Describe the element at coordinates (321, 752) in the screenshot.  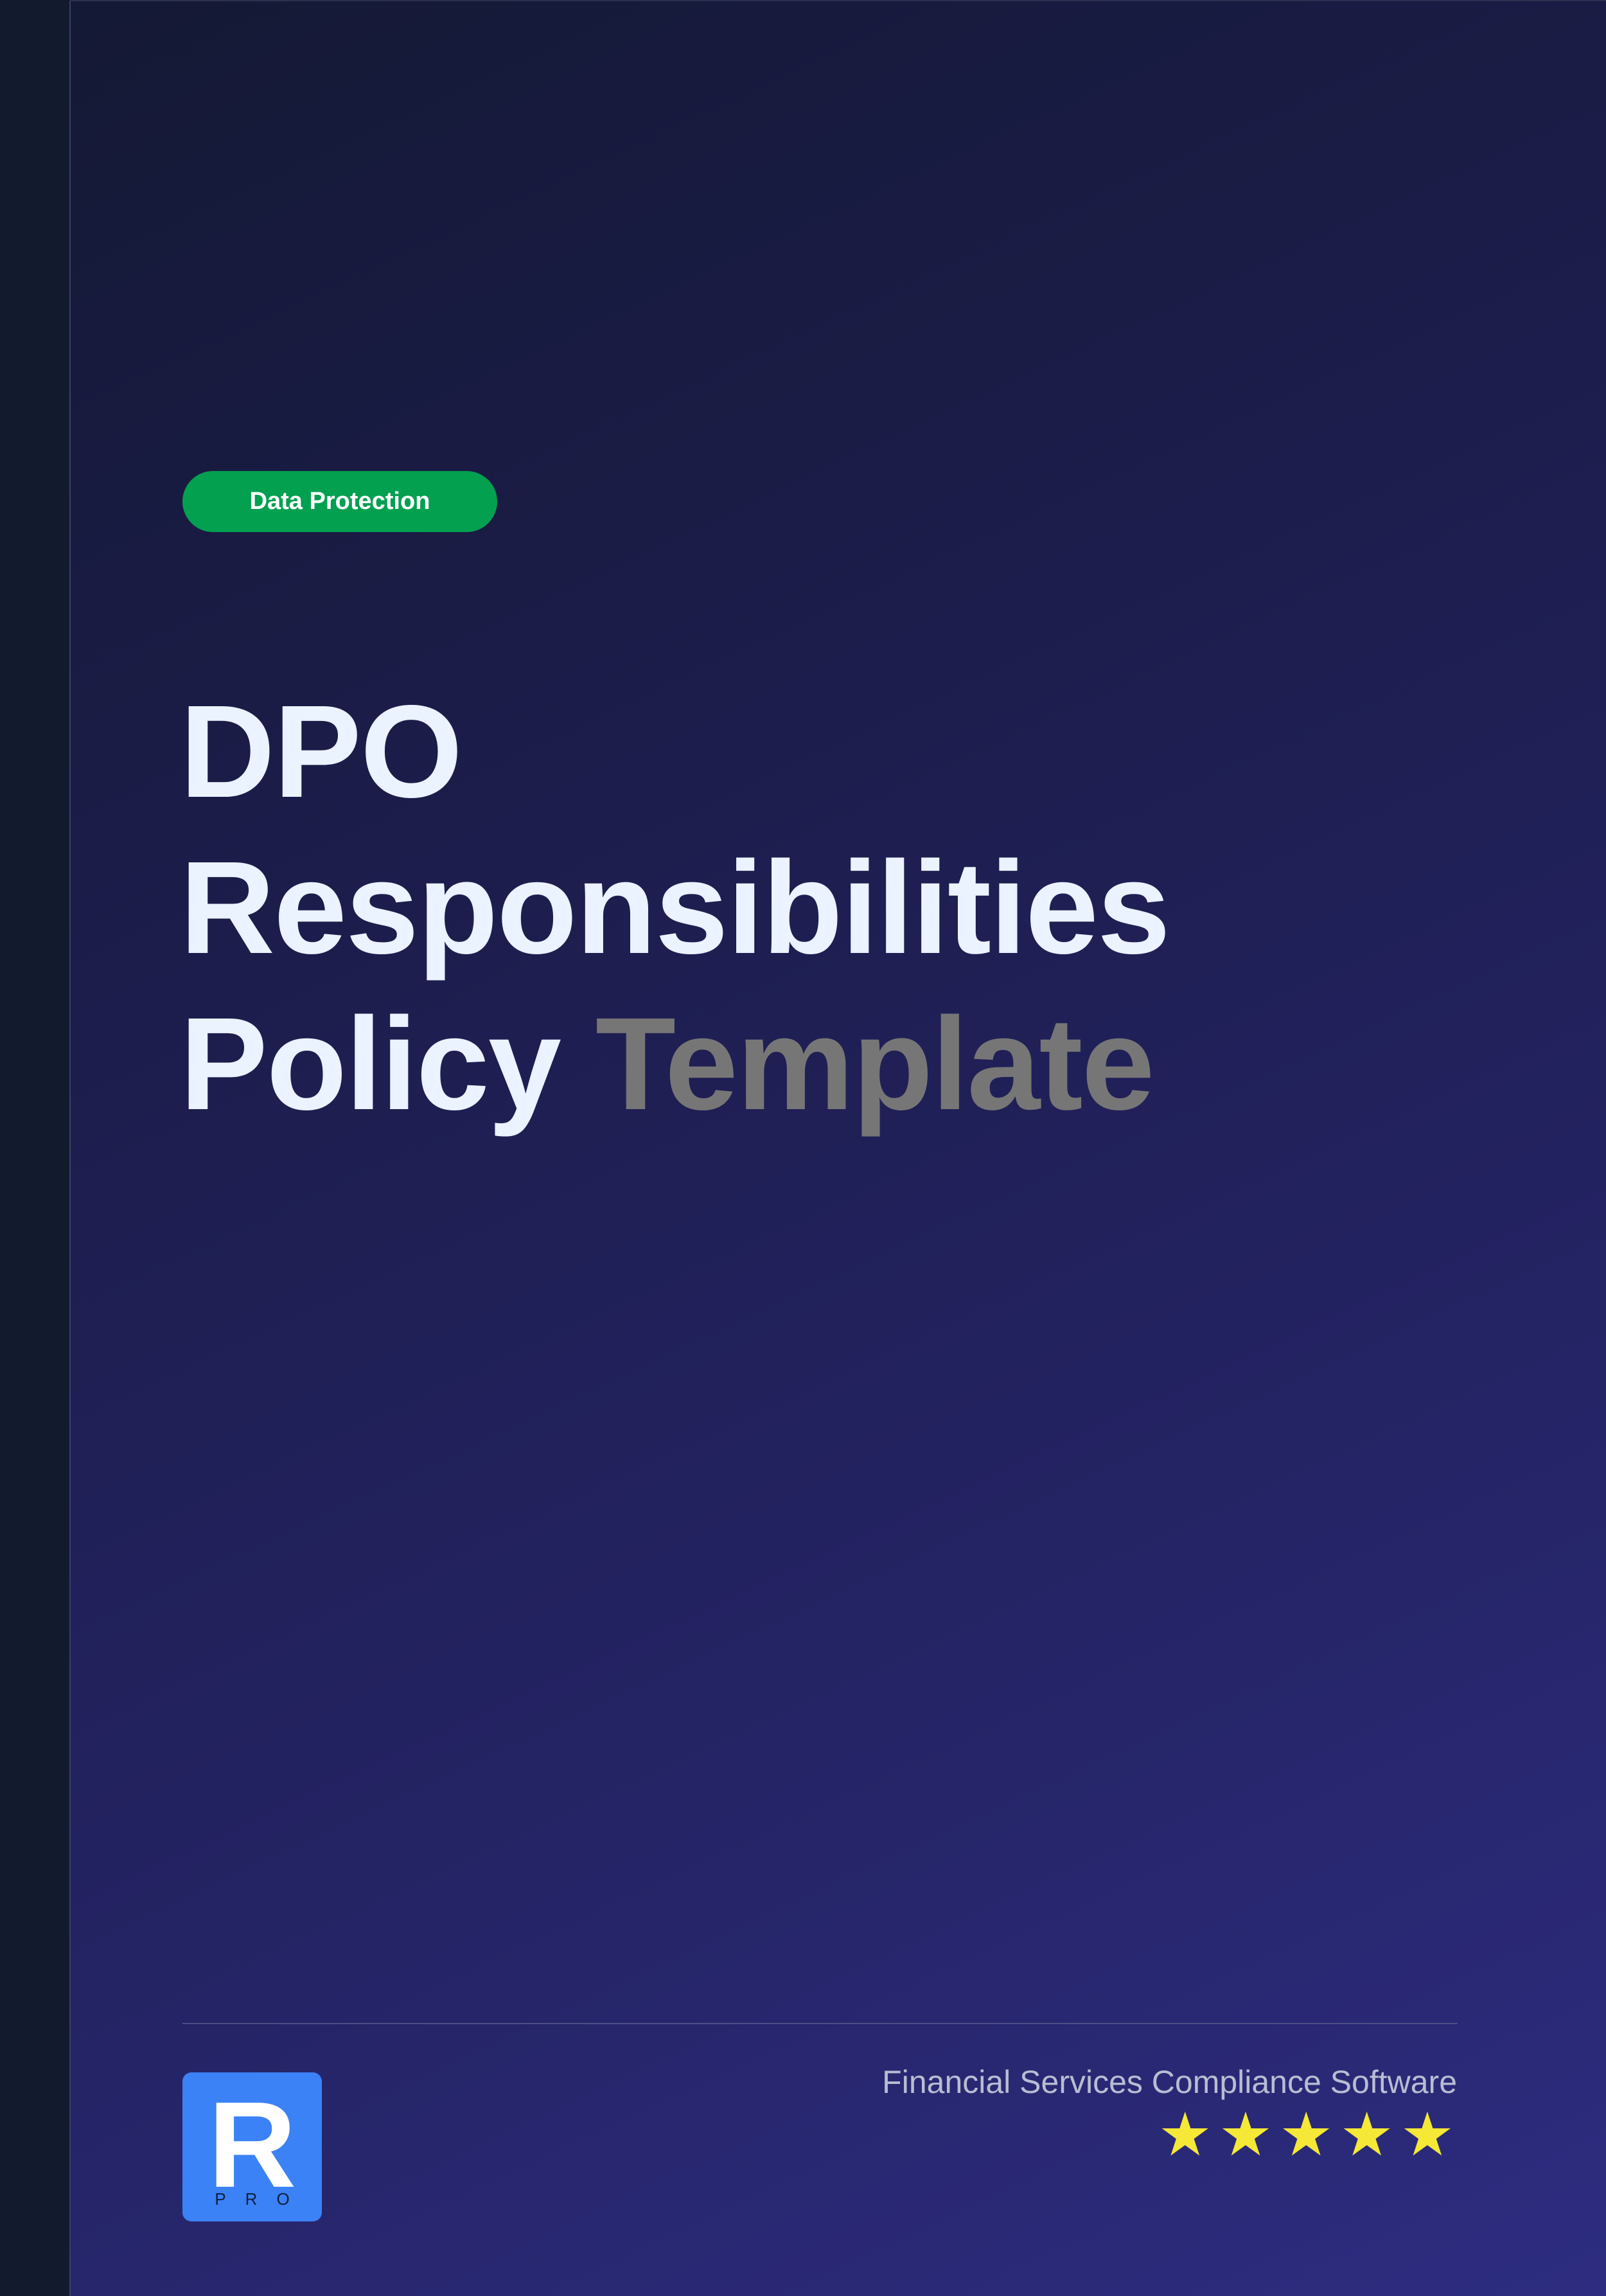
I see `title-line-1: DPO` at that location.